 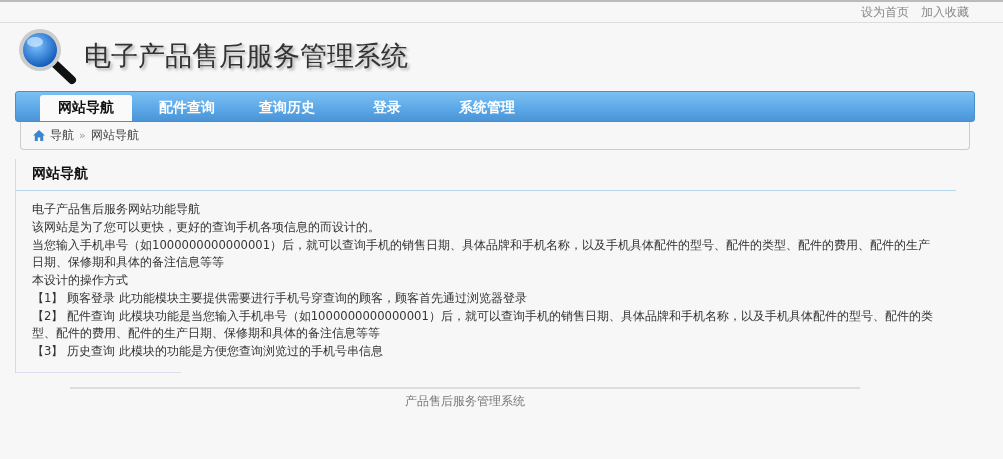 I want to click on nav-tab: 网站导航, so click(x=86, y=108).